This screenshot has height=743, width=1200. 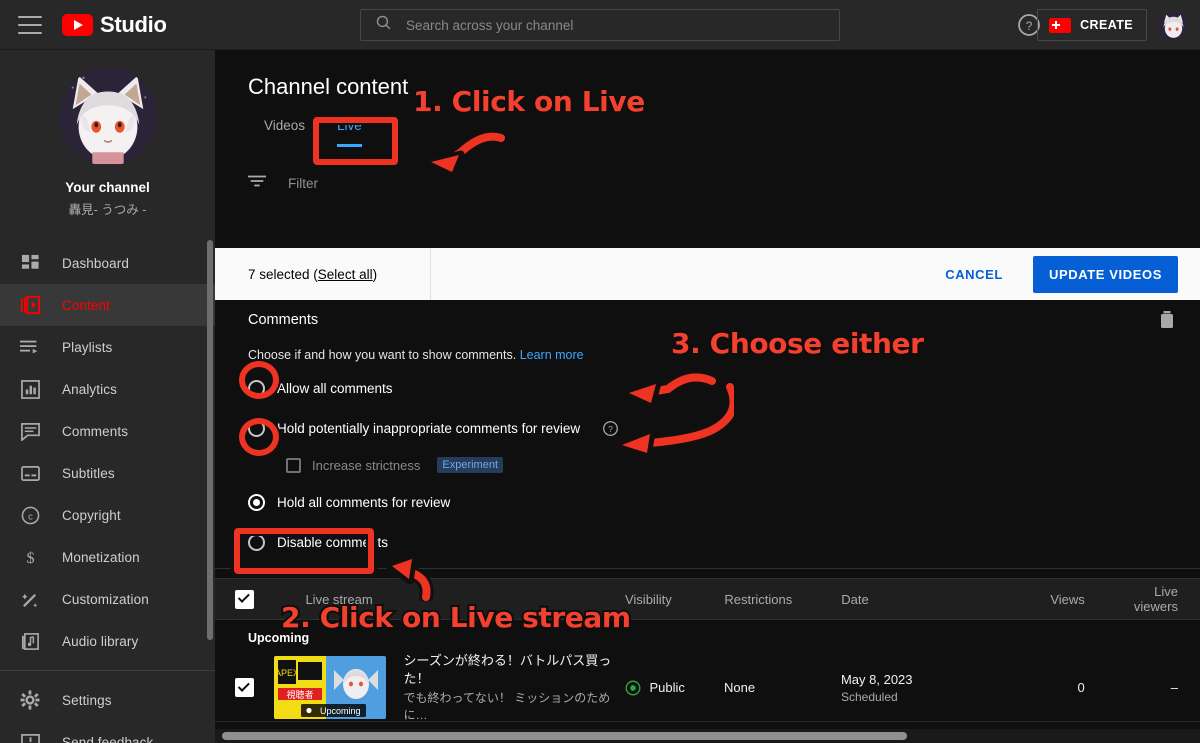 What do you see at coordinates (724, 542) in the screenshot?
I see `radio-disable-comments: Disable comments` at bounding box center [724, 542].